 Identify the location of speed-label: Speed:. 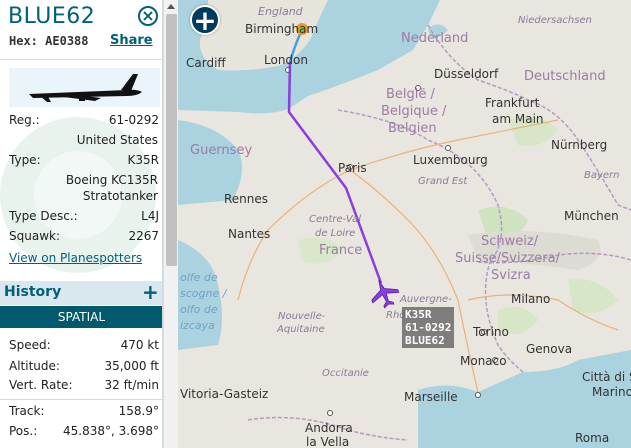
(30, 345).